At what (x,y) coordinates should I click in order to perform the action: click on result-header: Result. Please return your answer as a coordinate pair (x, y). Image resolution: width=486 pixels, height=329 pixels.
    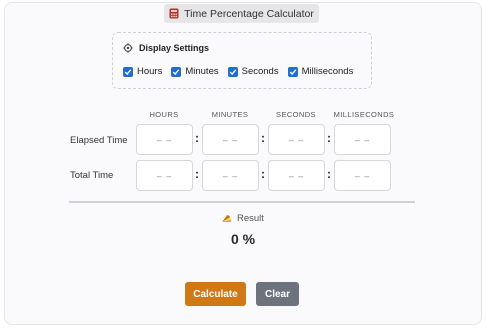
    Looking at the image, I should click on (242, 218).